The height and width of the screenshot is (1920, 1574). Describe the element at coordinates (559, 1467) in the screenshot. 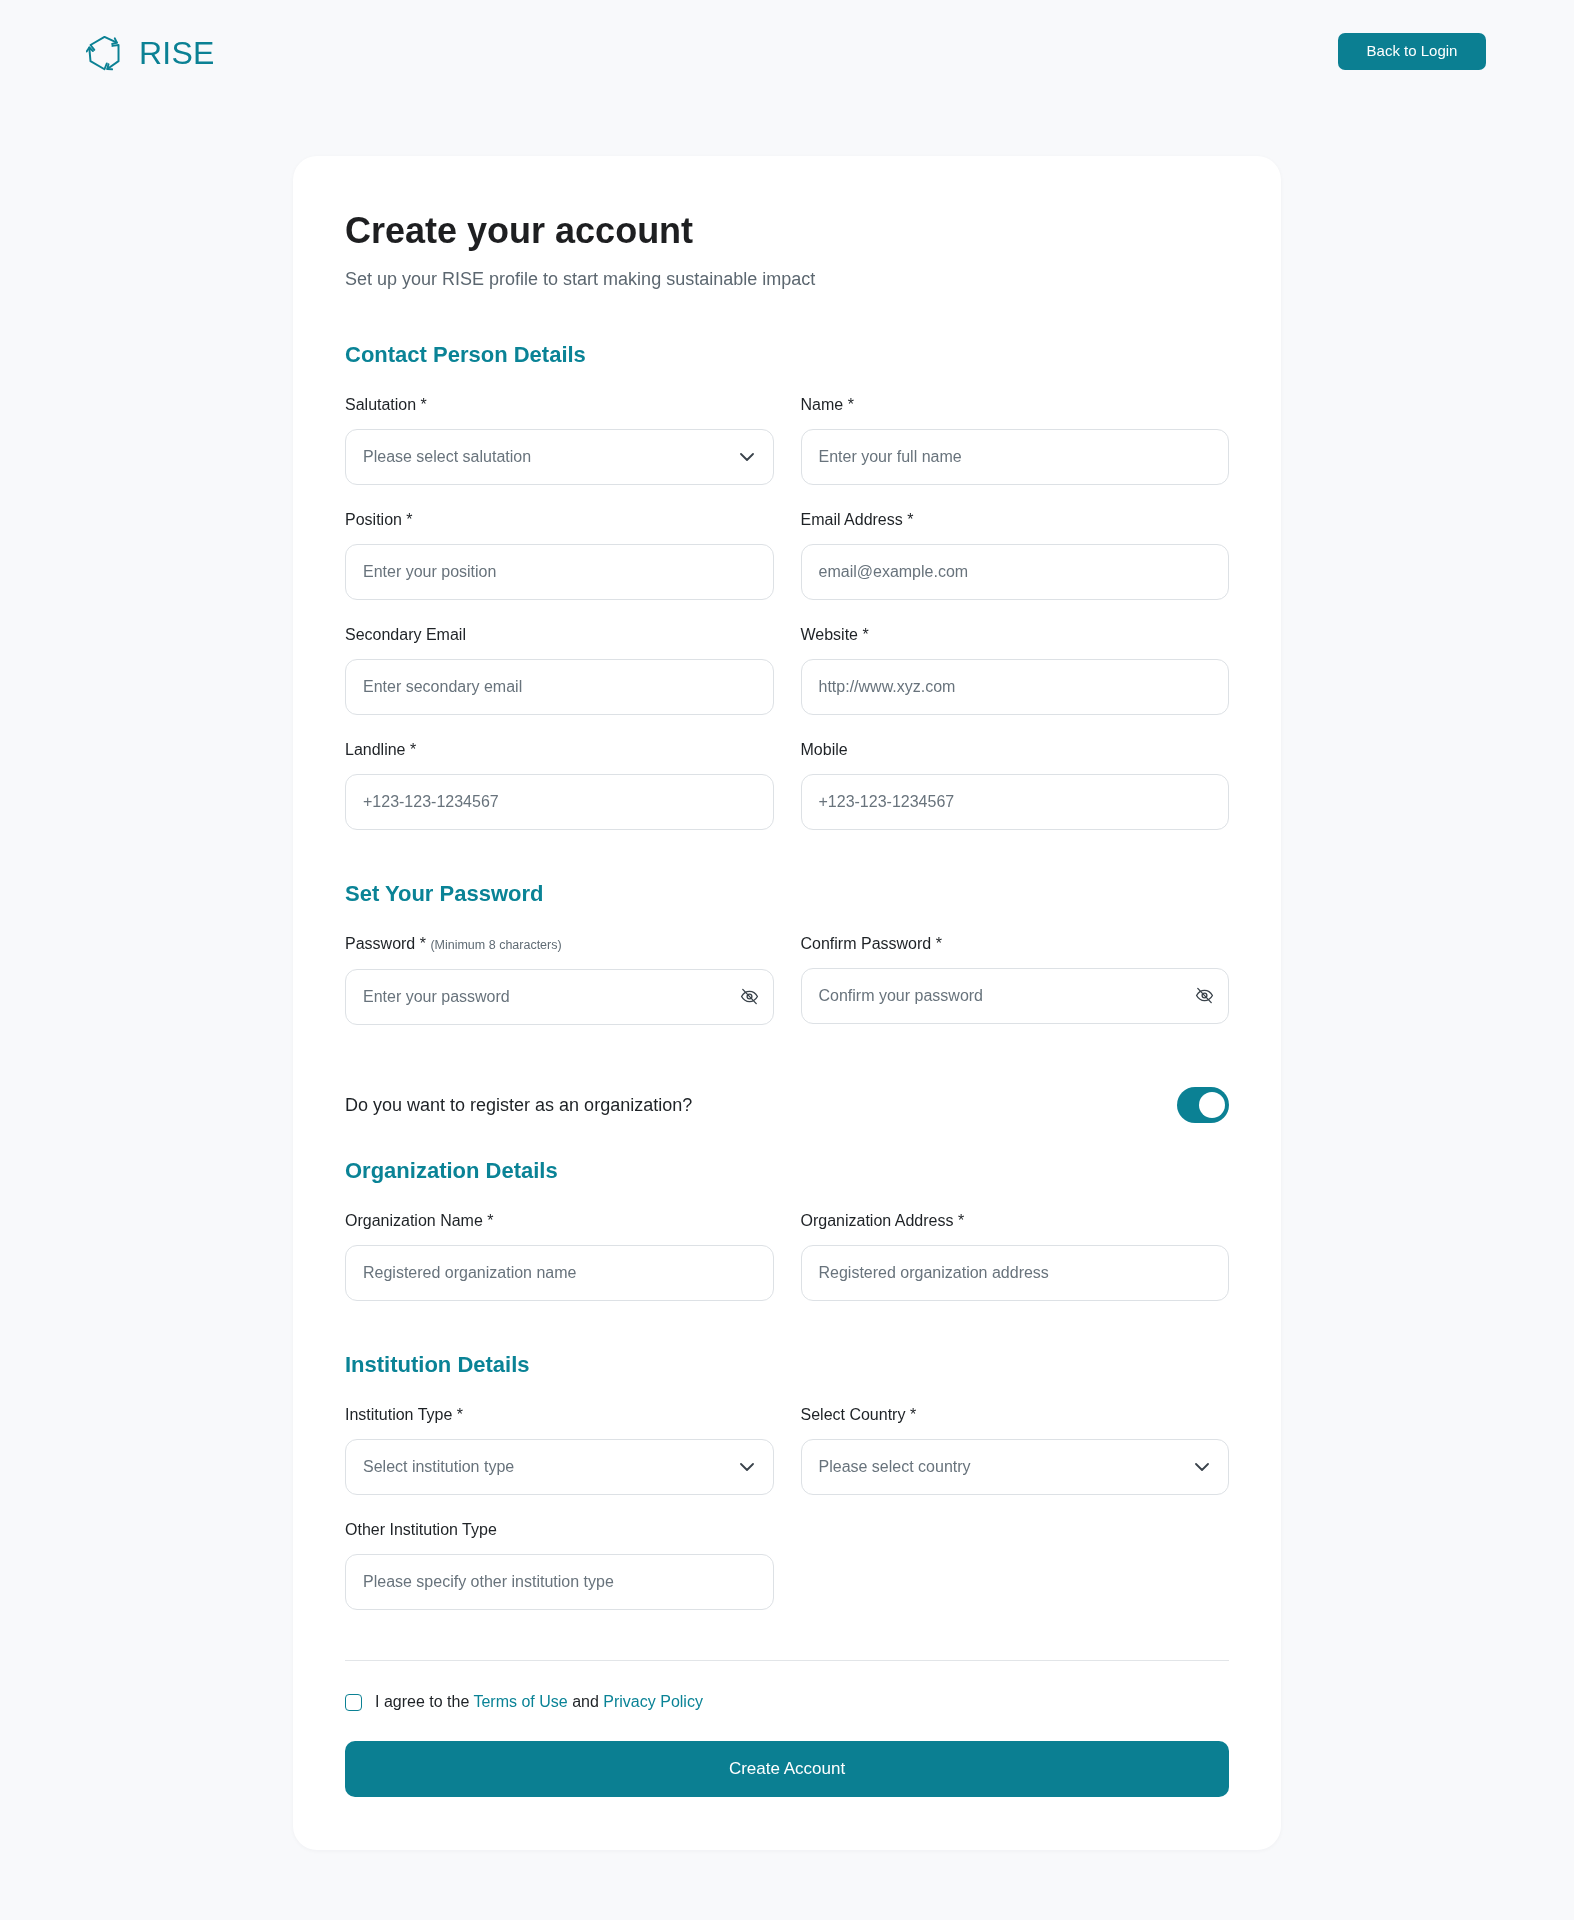

I see `select-field: Select institution type` at that location.